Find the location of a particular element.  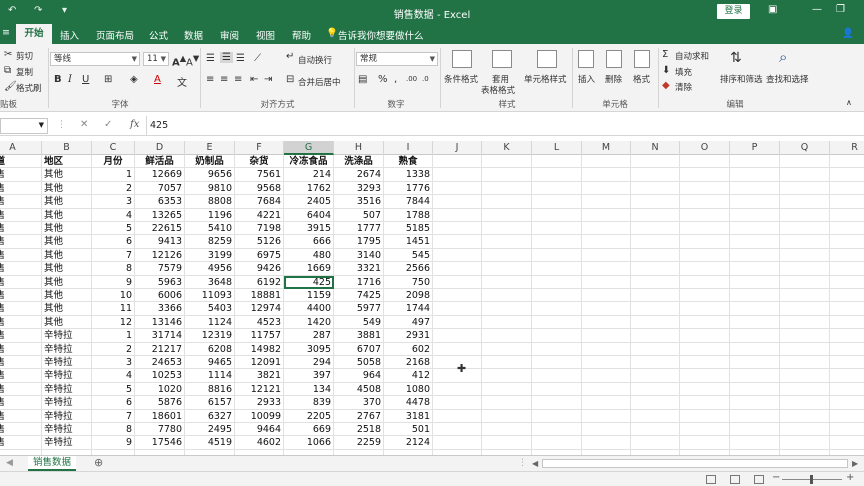

cell: 18601 is located at coordinates (160, 416).